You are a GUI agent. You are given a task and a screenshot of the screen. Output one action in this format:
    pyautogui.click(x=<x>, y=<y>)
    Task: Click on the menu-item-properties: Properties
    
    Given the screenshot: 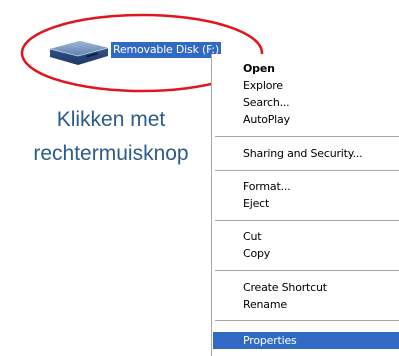 What is the action you would take?
    pyautogui.click(x=306, y=340)
    